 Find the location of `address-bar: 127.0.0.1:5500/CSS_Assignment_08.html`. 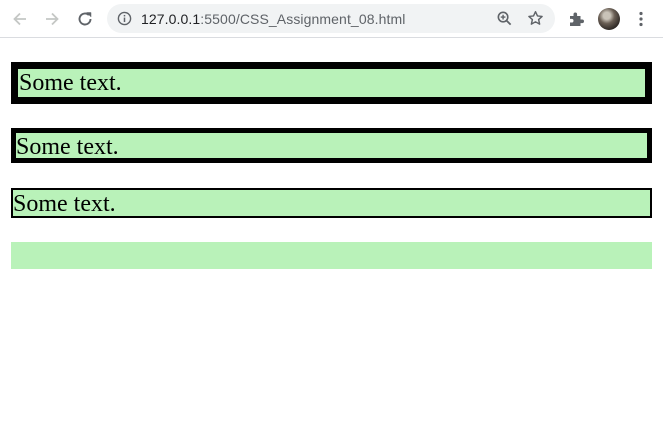

address-bar: 127.0.0.1:5500/CSS_Assignment_08.html is located at coordinates (331, 18).